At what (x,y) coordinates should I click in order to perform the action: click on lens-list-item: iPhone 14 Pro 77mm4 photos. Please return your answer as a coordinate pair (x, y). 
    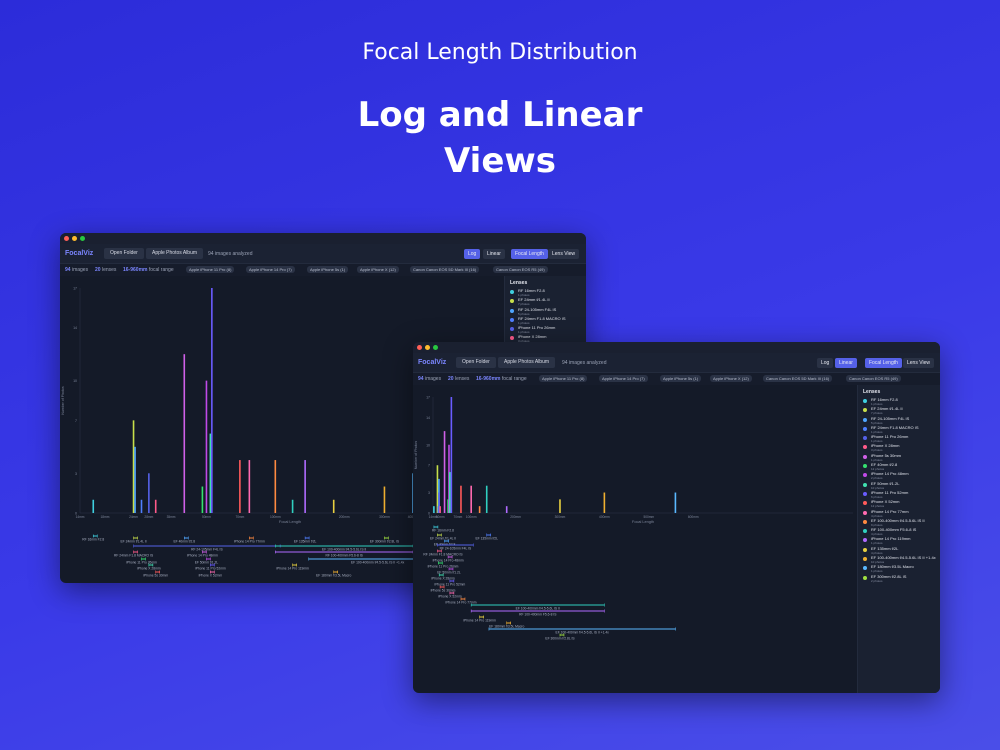
    Looking at the image, I should click on (899, 513).